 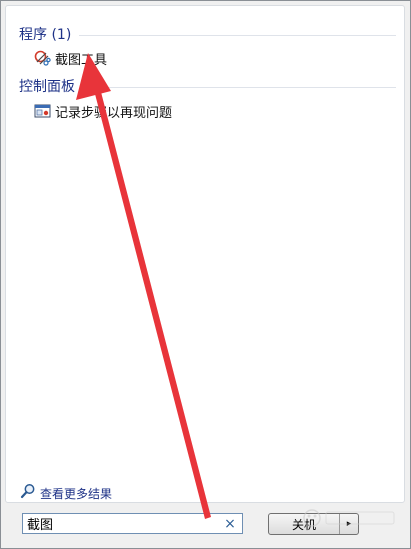 I want to click on result-label-snipping-tool: 截图工具, so click(x=81, y=60).